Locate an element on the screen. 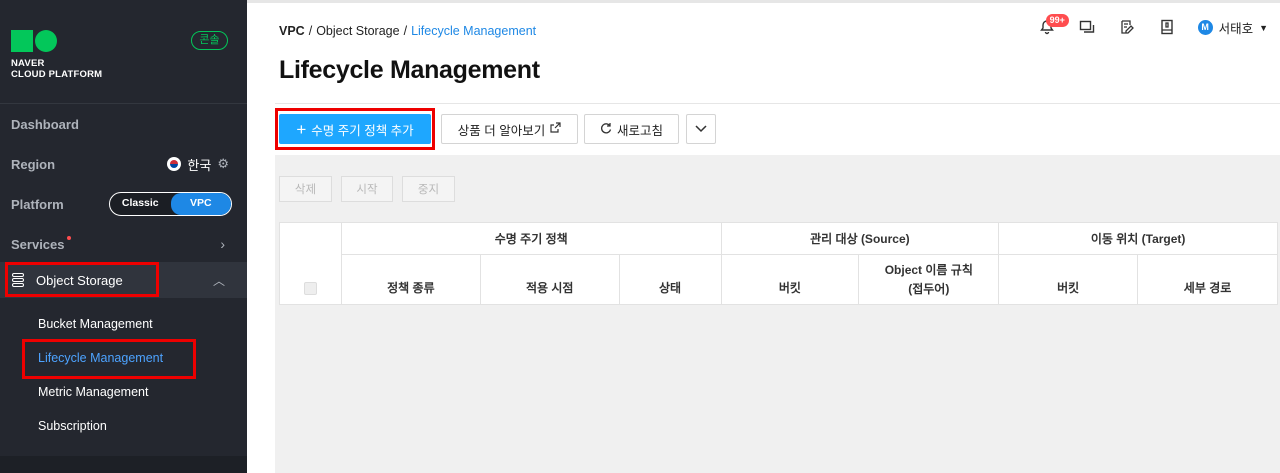 The width and height of the screenshot is (1280, 473). new-dot-icon is located at coordinates (68, 238).